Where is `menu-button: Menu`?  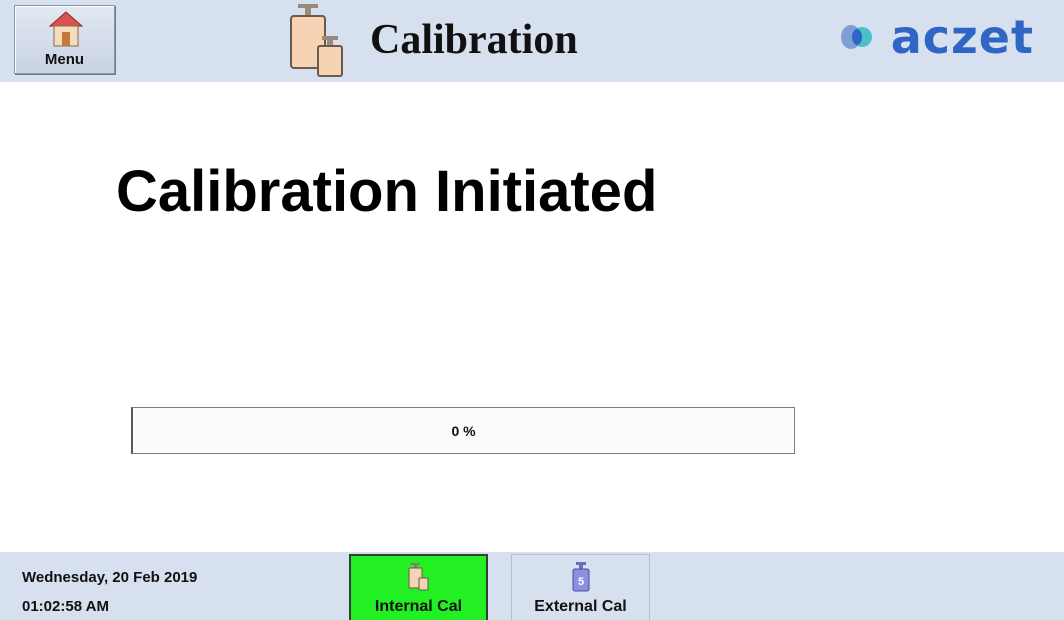
menu-button: Menu is located at coordinates (64, 39).